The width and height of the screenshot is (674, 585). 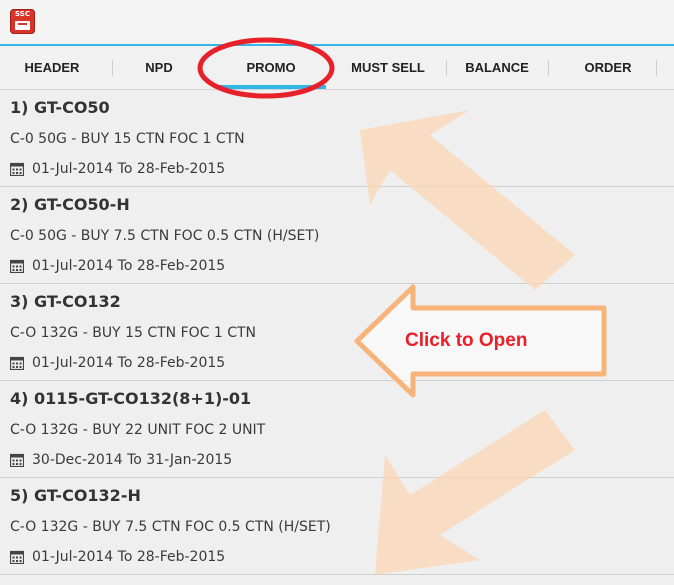 What do you see at coordinates (497, 67) in the screenshot?
I see `tab-balance: BALANCE` at bounding box center [497, 67].